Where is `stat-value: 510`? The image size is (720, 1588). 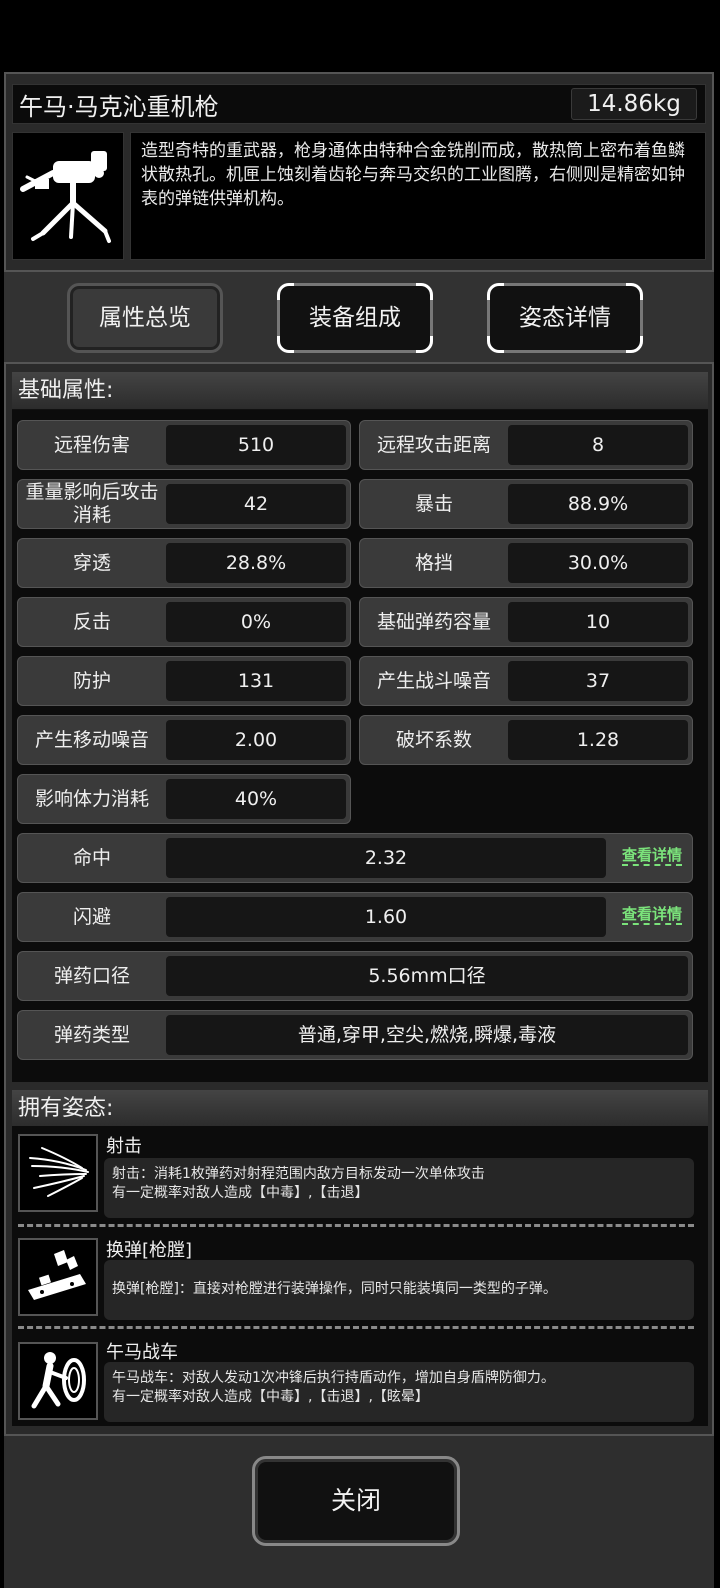
stat-value: 510 is located at coordinates (256, 445).